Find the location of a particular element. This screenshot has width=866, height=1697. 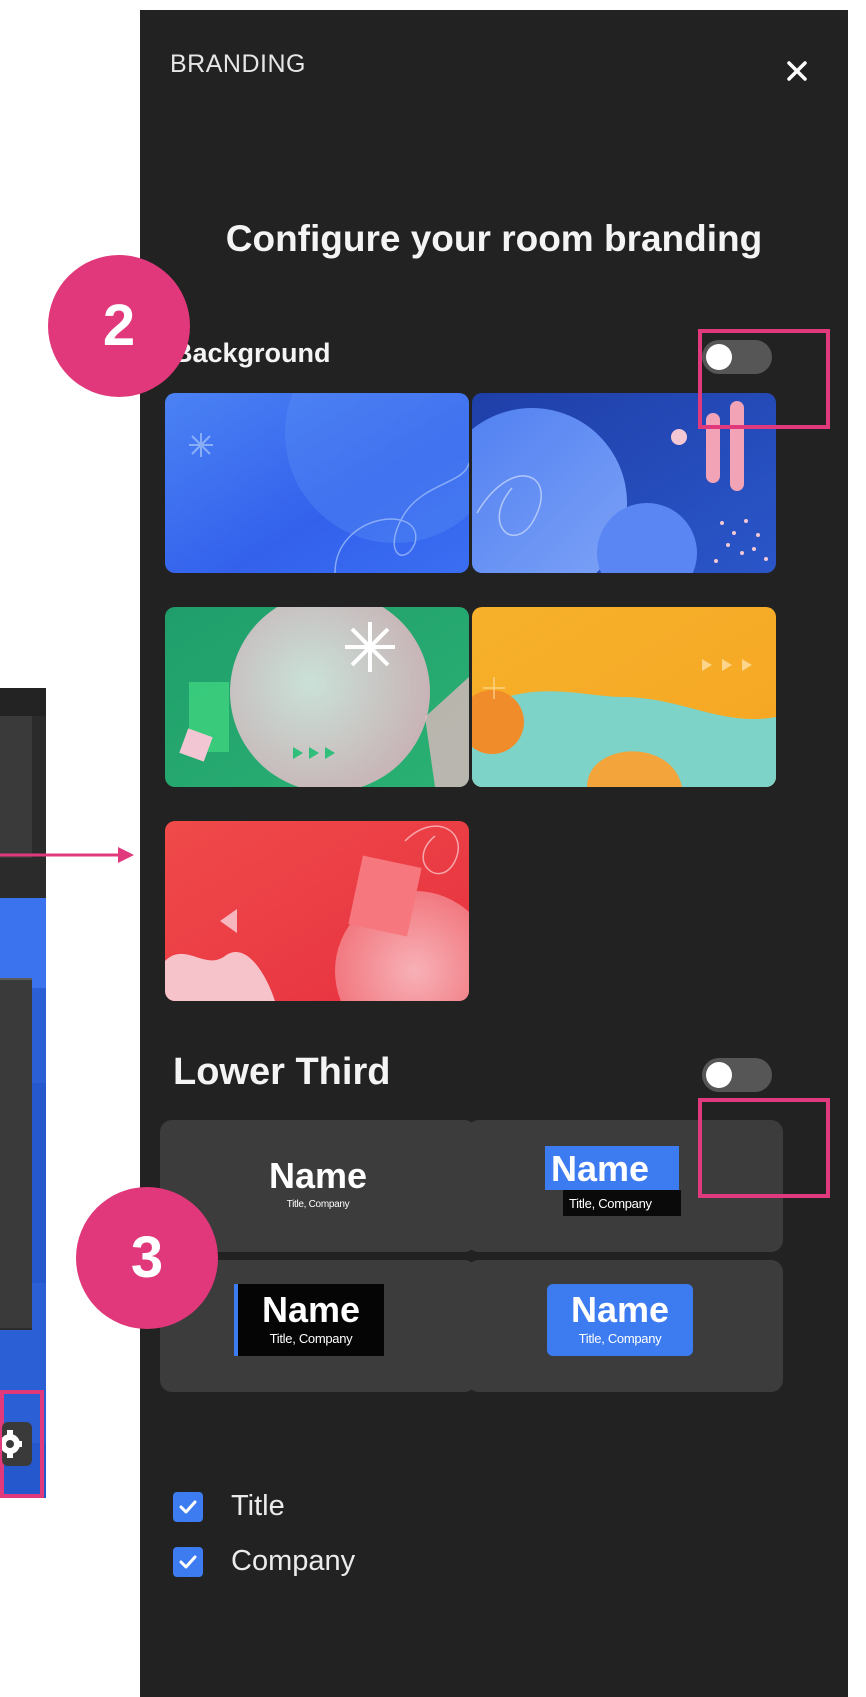

left-app-window is located at coordinates (23, 1093).